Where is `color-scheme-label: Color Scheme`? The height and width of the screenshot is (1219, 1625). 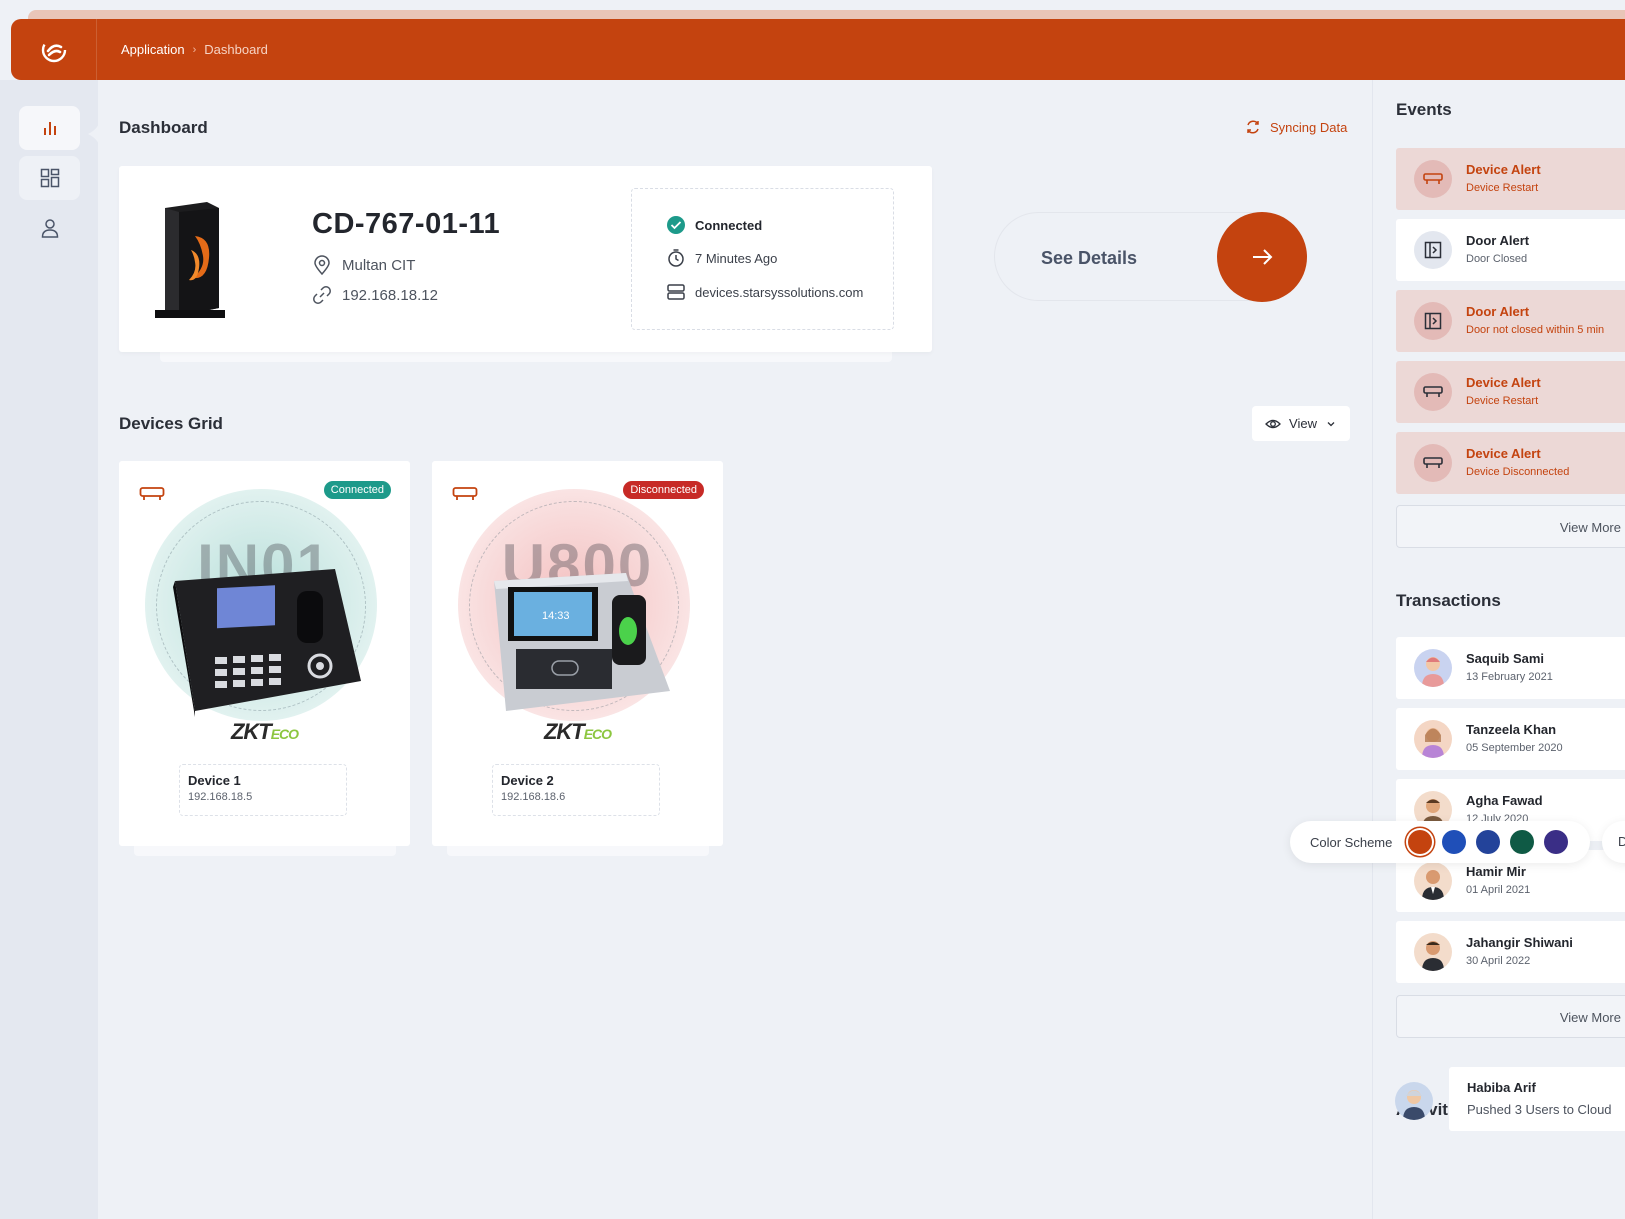 color-scheme-label: Color Scheme is located at coordinates (1351, 842).